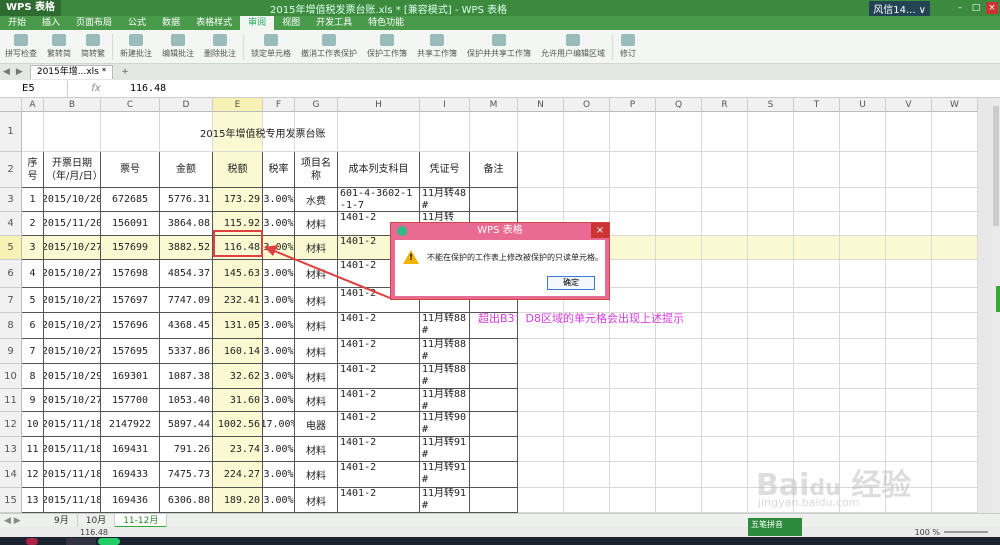  Describe the element at coordinates (238, 424) in the screenshot. I see `table-row-cell: 1002.56` at that location.